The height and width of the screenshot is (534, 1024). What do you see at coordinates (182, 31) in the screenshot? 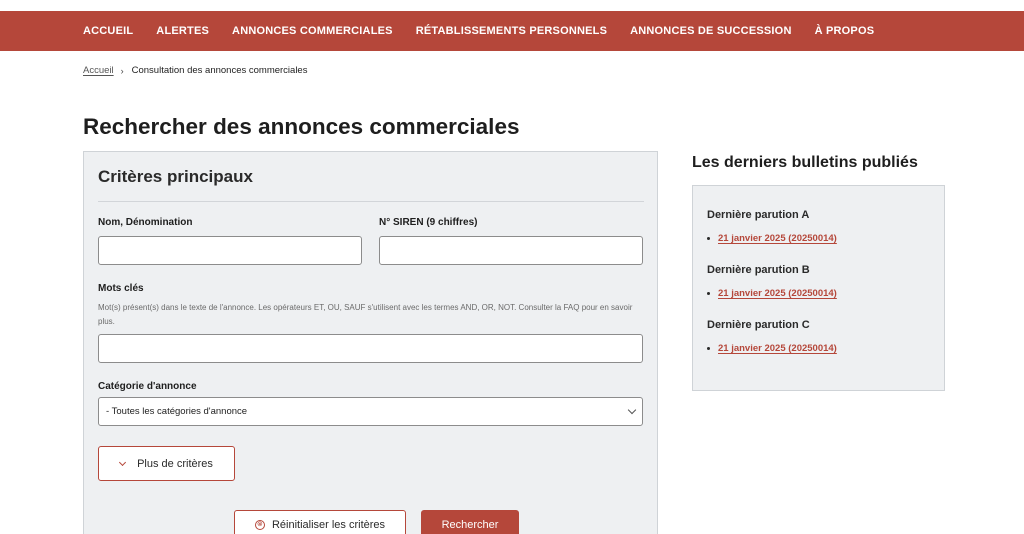
I see `nav-item-alertes: ALERTES` at bounding box center [182, 31].